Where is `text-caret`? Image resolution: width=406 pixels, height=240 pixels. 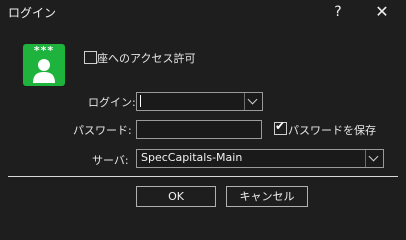 text-caret is located at coordinates (140, 101).